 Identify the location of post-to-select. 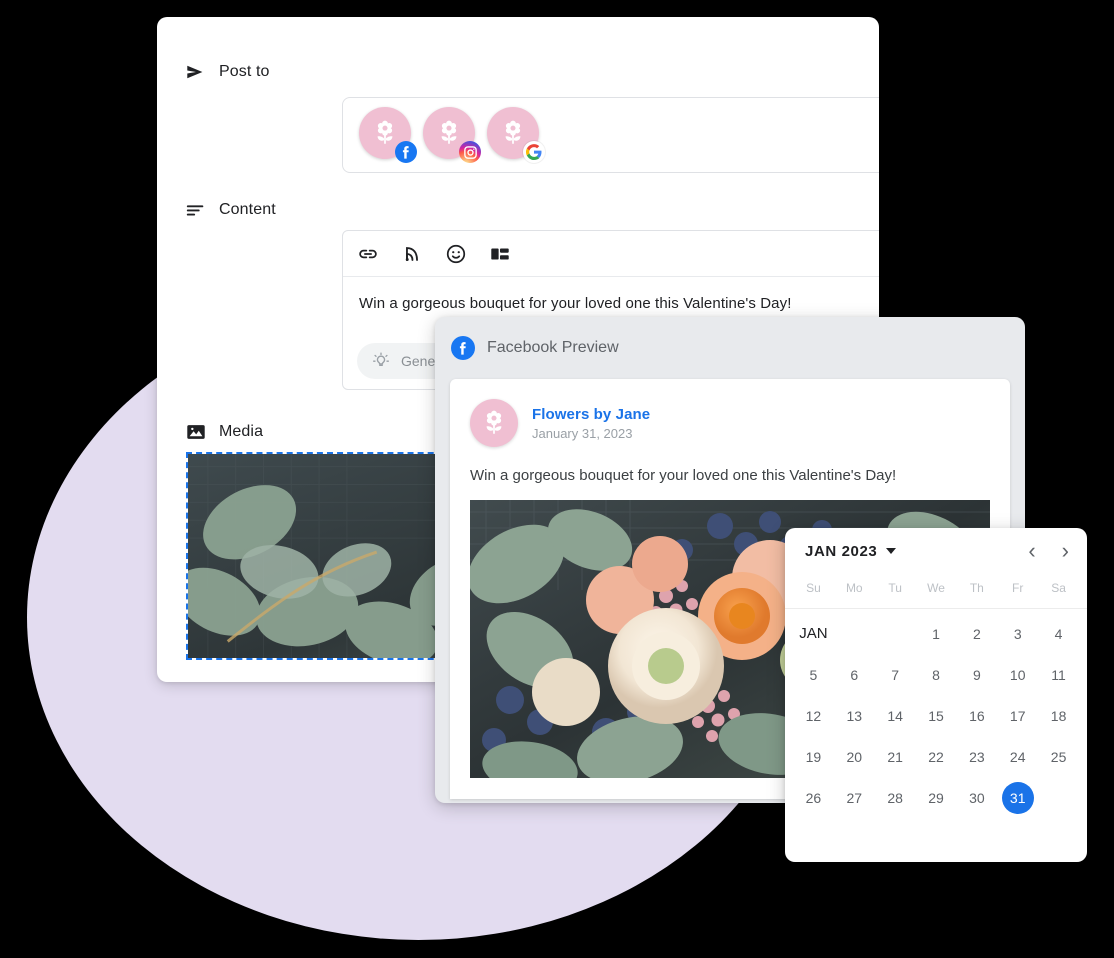
(610, 135).